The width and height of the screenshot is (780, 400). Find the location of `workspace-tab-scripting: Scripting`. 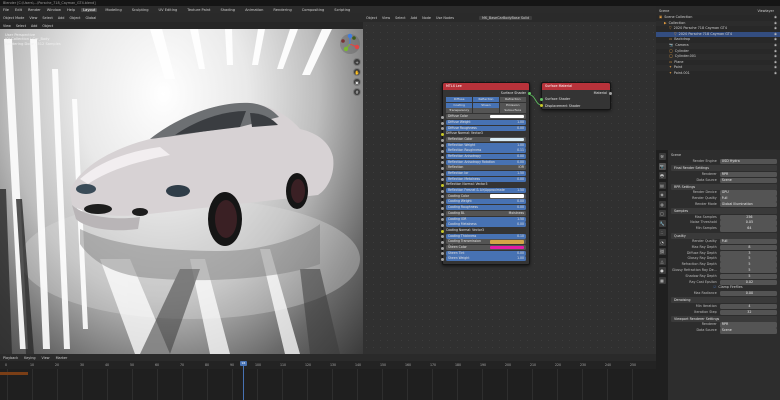

workspace-tab-scripting: Scripting is located at coordinates (342, 10).